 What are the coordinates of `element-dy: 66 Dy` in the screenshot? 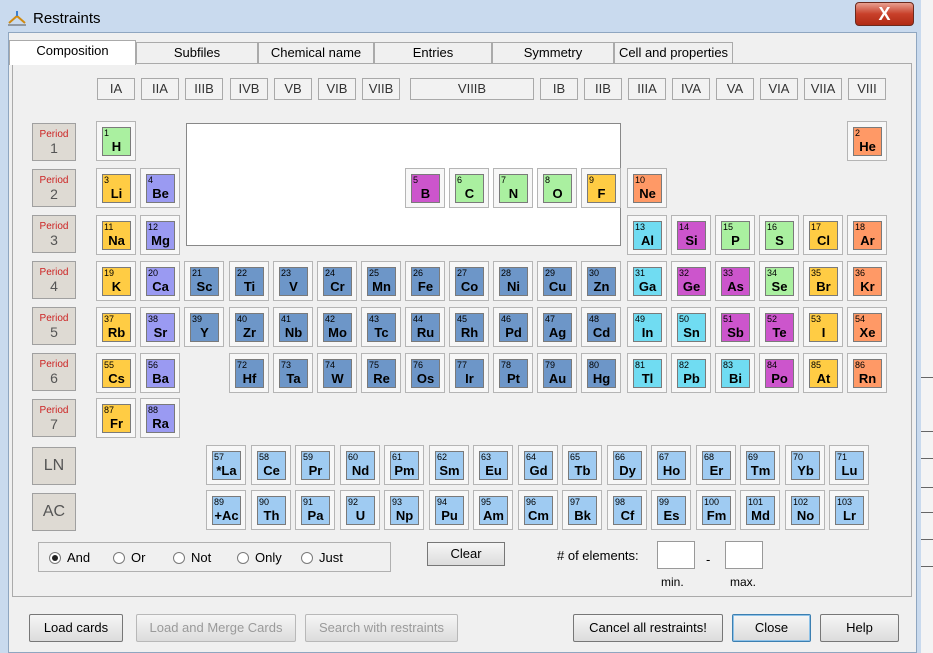 It's located at (627, 465).